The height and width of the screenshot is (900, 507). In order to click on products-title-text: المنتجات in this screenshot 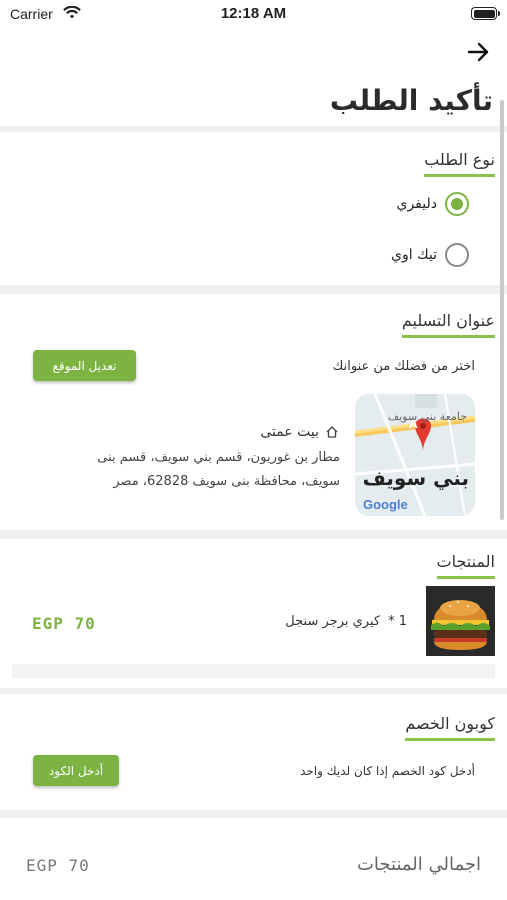, I will do `click(466, 561)`.